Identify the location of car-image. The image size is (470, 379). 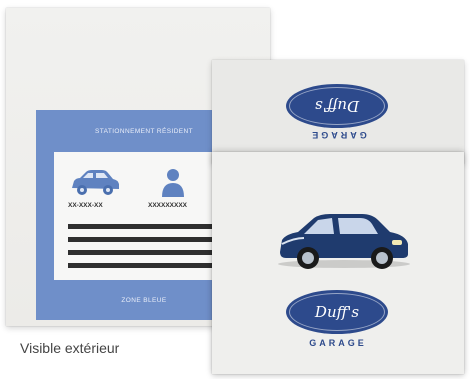
(344, 241).